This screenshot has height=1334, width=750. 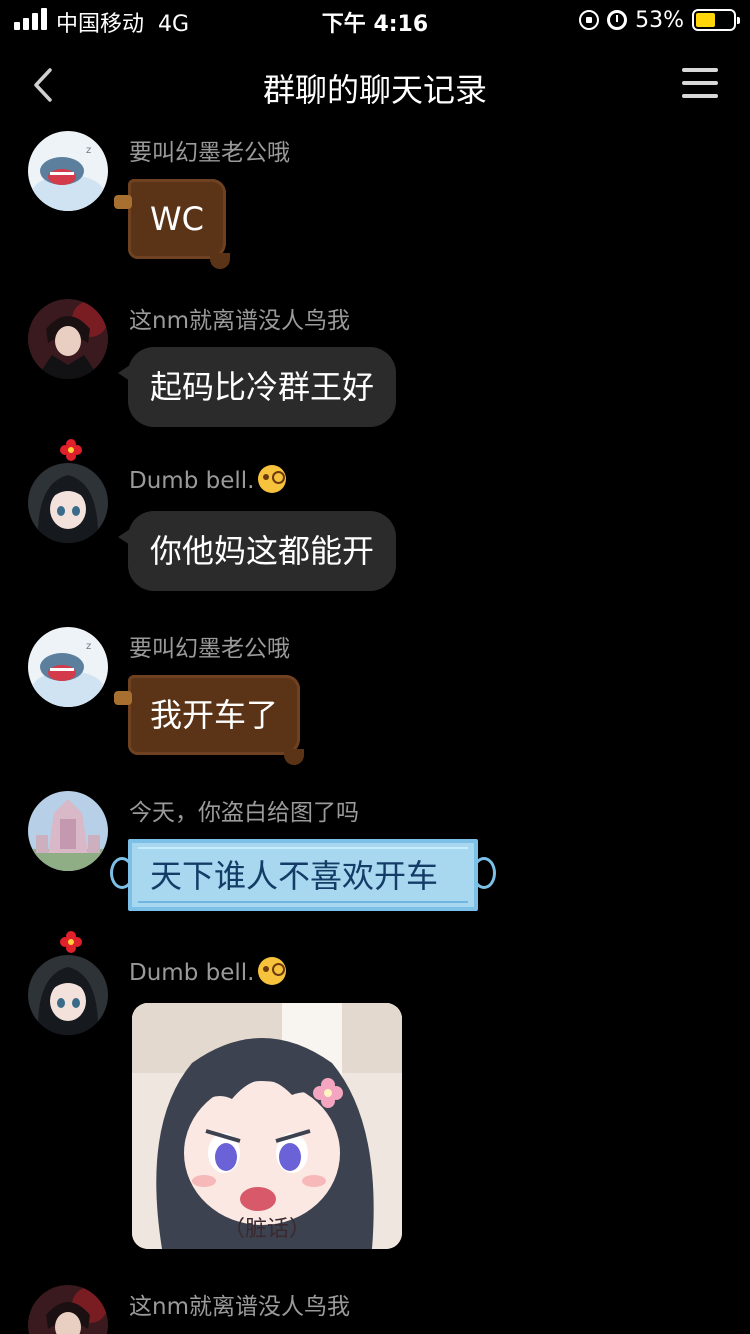 What do you see at coordinates (617, 20) in the screenshot?
I see `alarm-icon` at bounding box center [617, 20].